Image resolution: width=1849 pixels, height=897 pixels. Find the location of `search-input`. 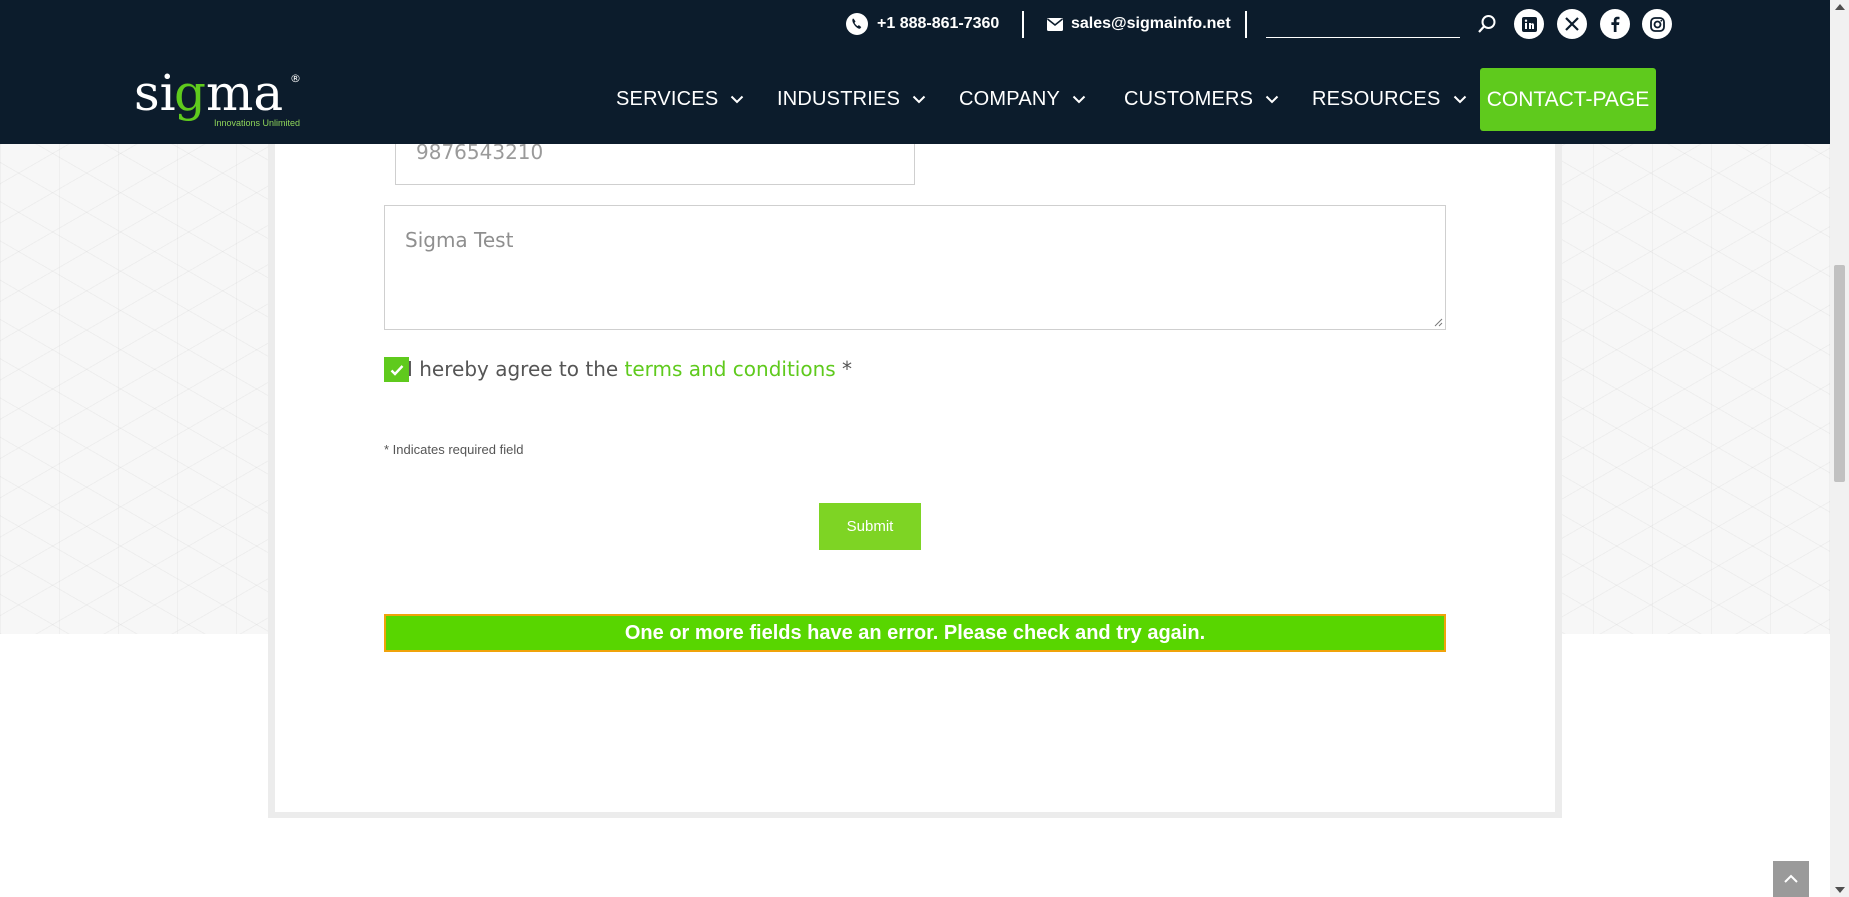

search-input is located at coordinates (1363, 37).